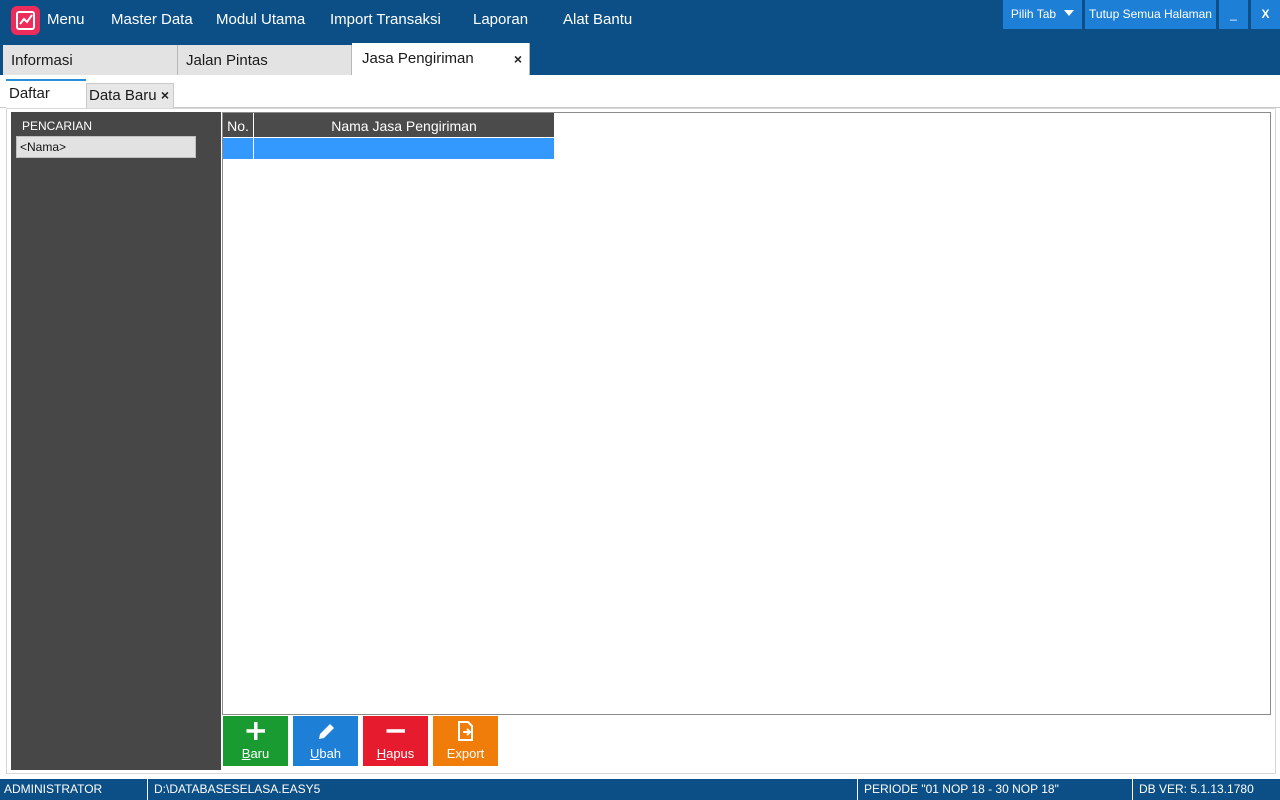 The width and height of the screenshot is (1280, 800). Describe the element at coordinates (1265, 14) in the screenshot. I see `close-window-button: X` at that location.